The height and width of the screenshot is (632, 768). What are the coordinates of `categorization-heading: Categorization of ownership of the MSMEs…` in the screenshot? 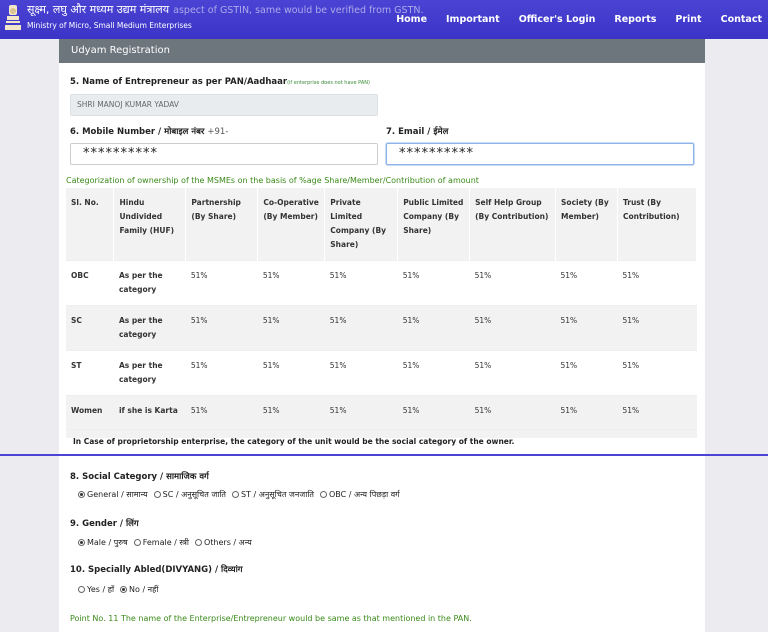 It's located at (272, 180).